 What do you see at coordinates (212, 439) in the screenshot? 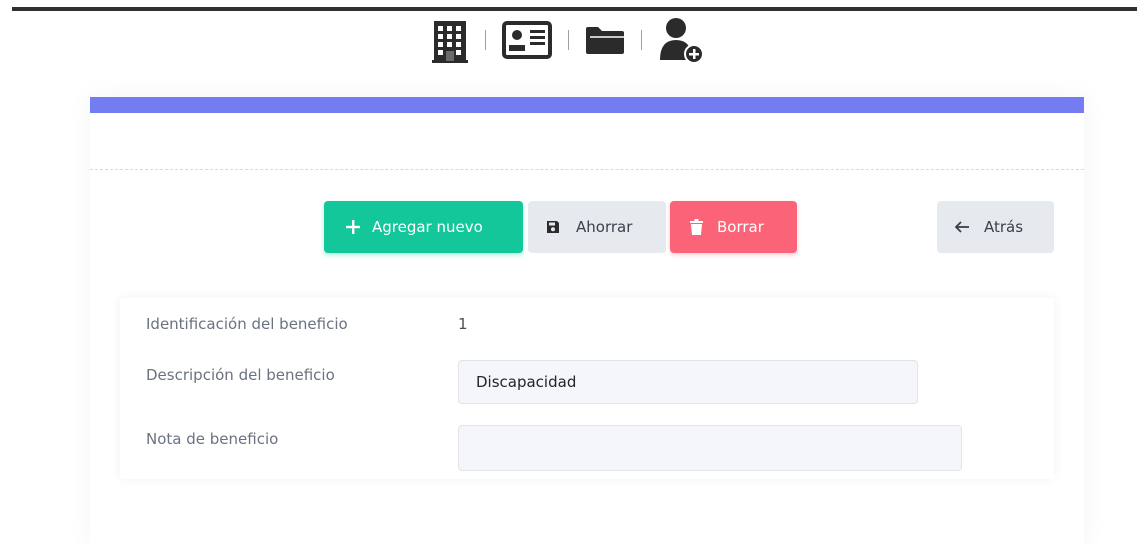
I see `benefit-note-label: Nota de beneficio` at bounding box center [212, 439].